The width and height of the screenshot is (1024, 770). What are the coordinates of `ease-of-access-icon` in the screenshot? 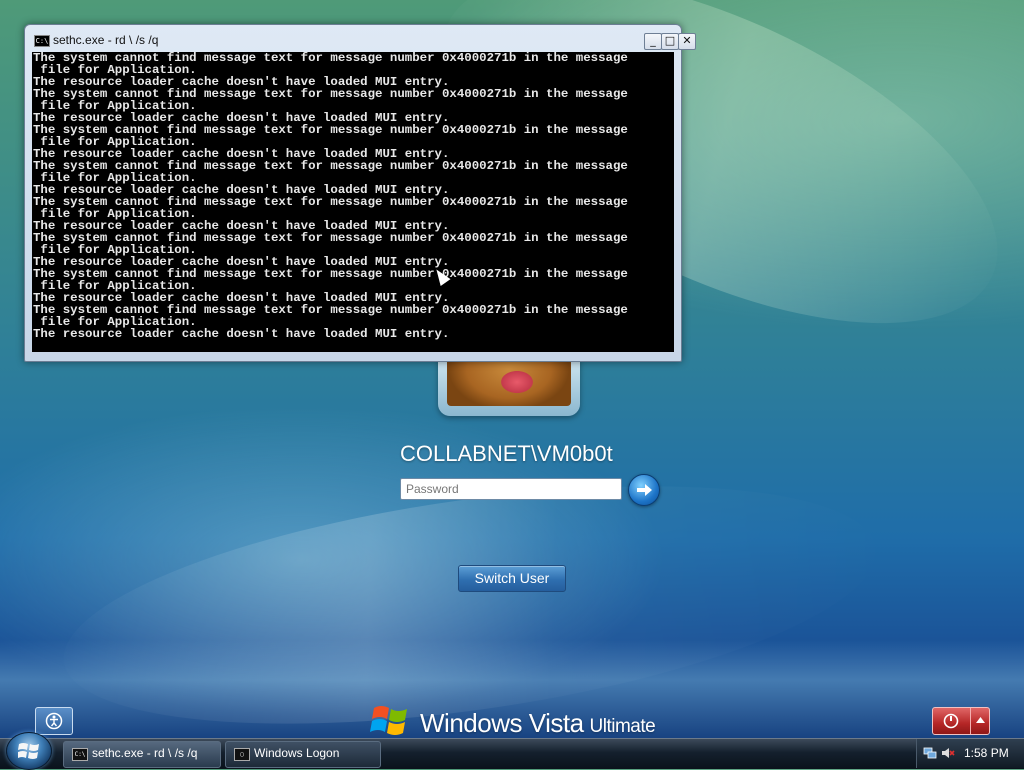 It's located at (54, 721).